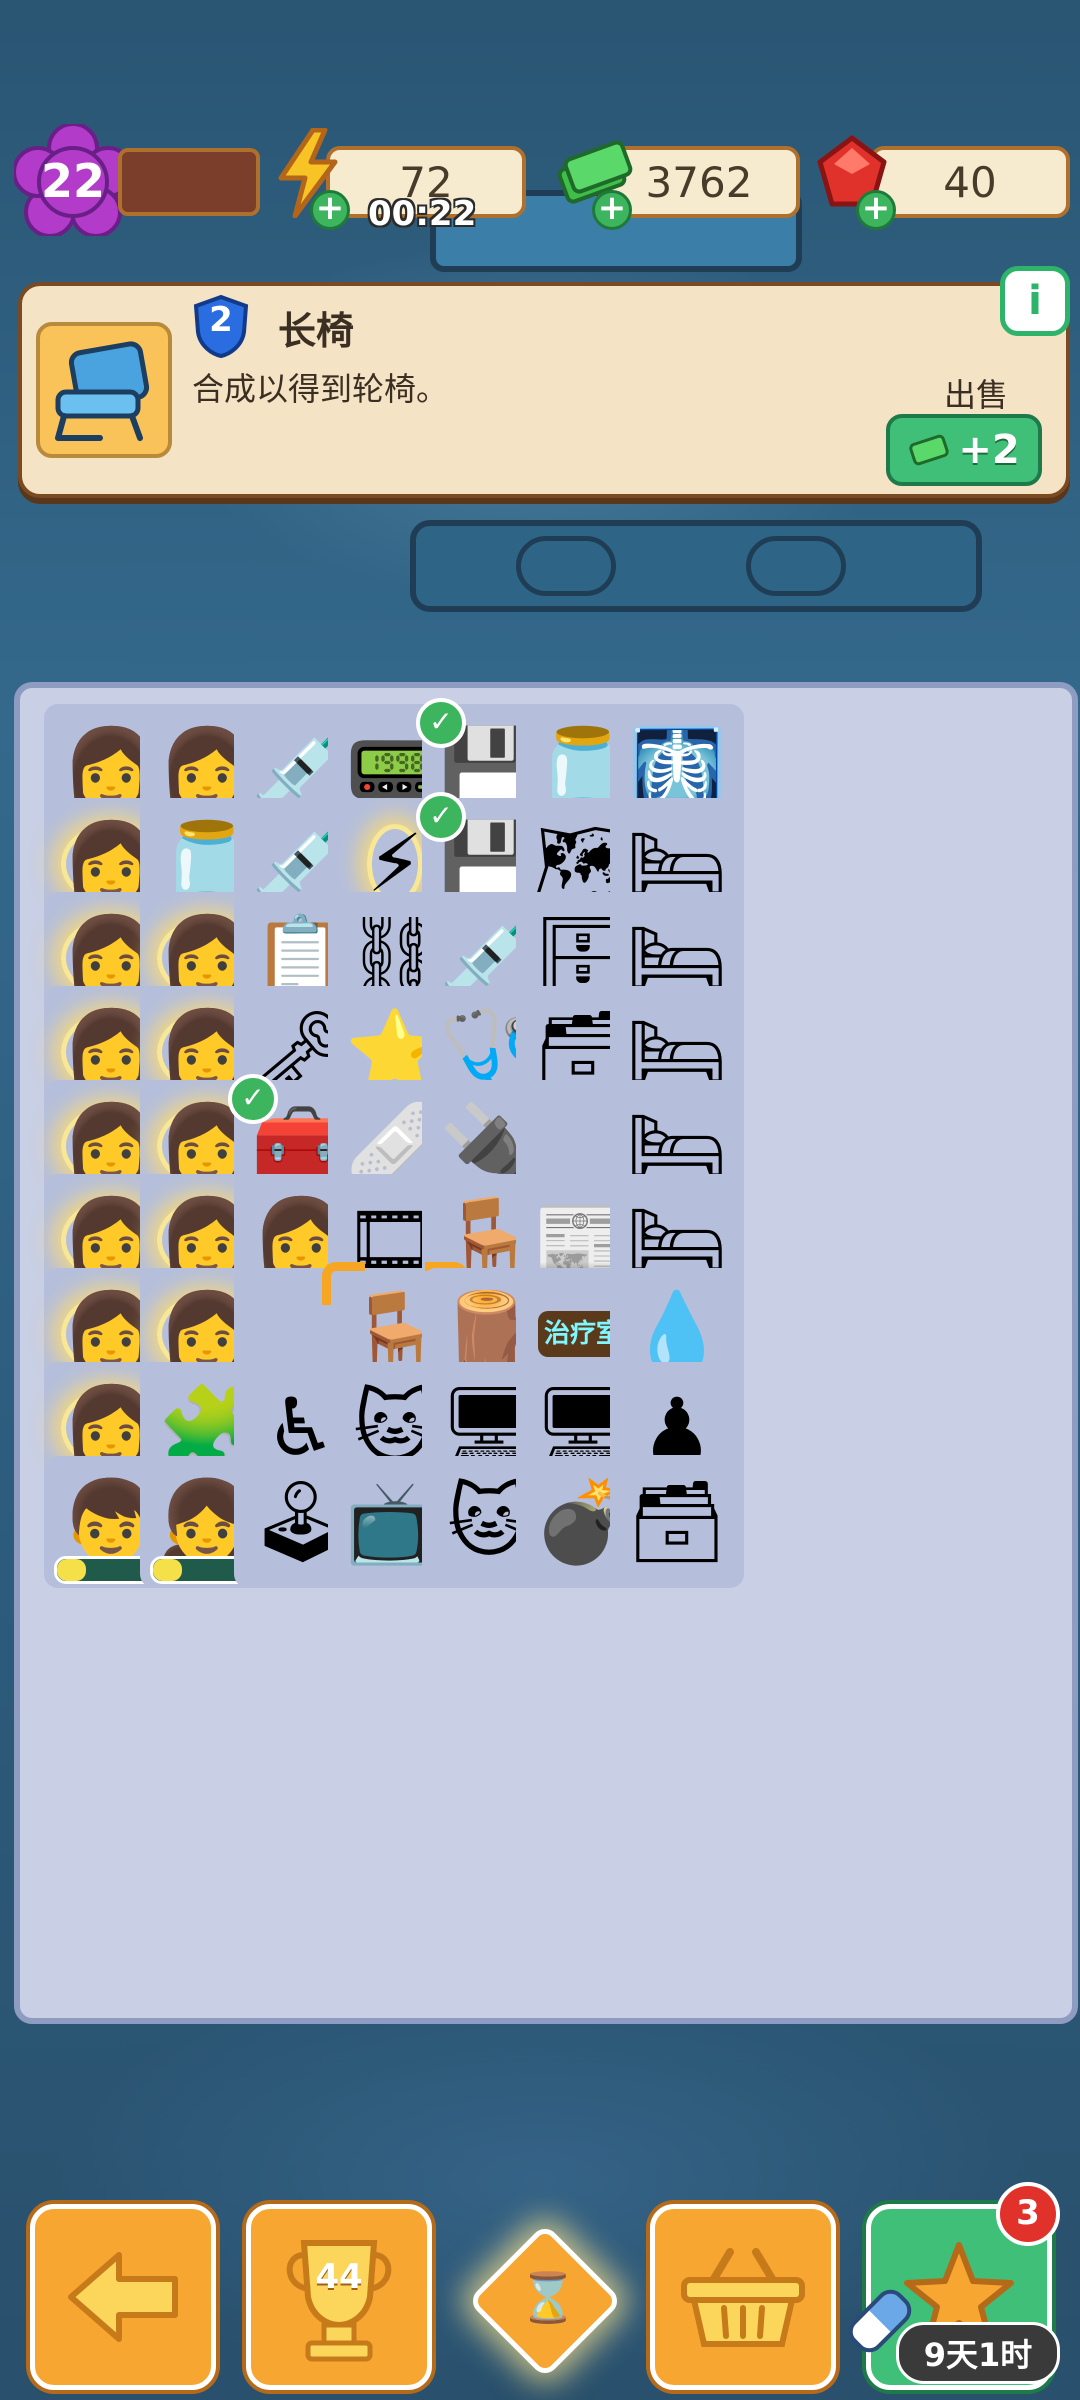 The height and width of the screenshot is (2400, 1080). What do you see at coordinates (189, 182) in the screenshot?
I see `level-progress-bar` at bounding box center [189, 182].